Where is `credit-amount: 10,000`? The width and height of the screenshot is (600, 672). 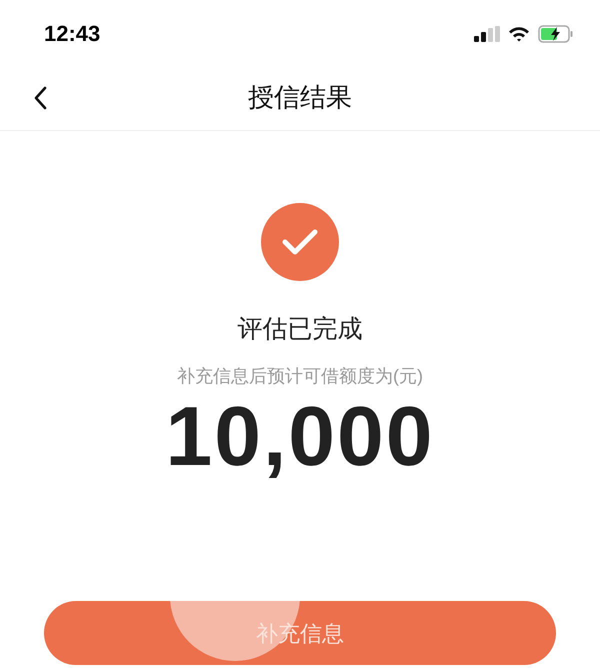 credit-amount: 10,000 is located at coordinates (300, 436).